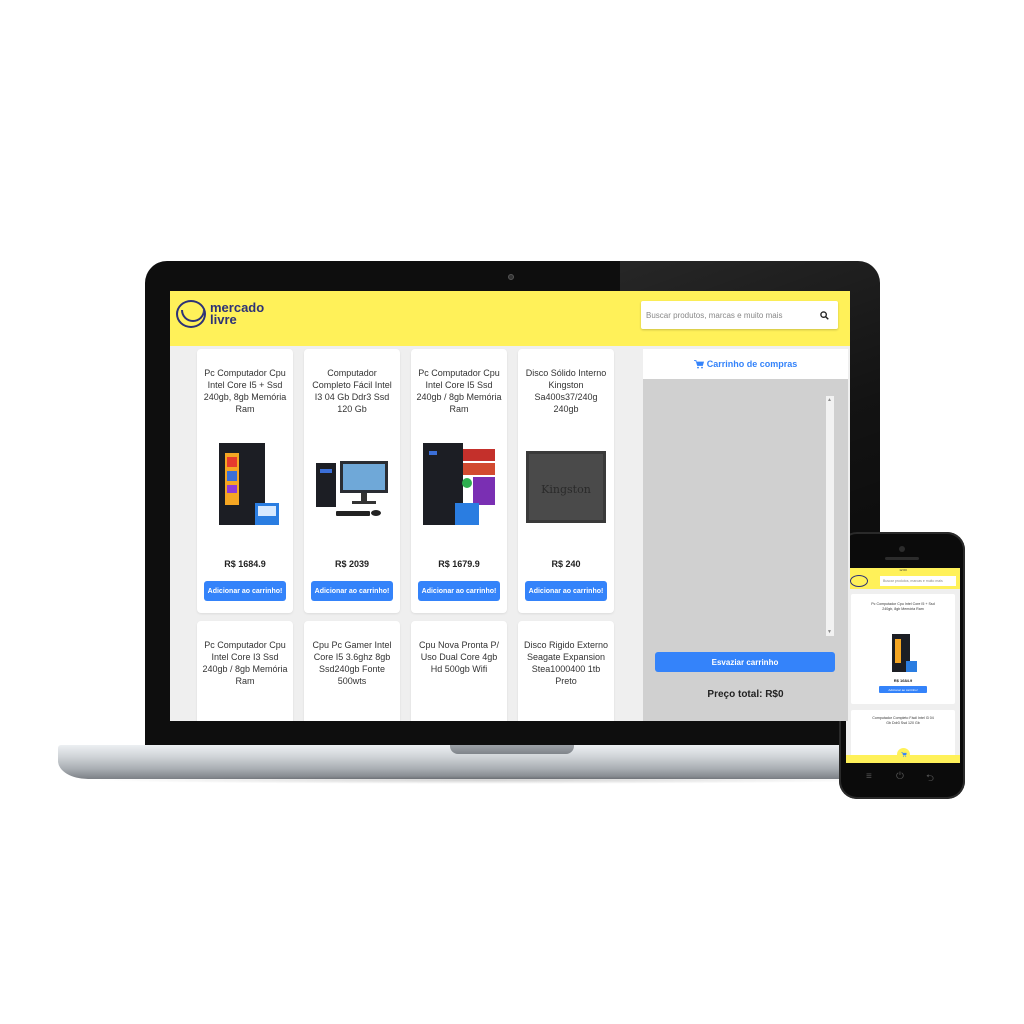 The width and height of the screenshot is (1024, 1024). I want to click on ssd-image: Kingston, so click(566, 487).